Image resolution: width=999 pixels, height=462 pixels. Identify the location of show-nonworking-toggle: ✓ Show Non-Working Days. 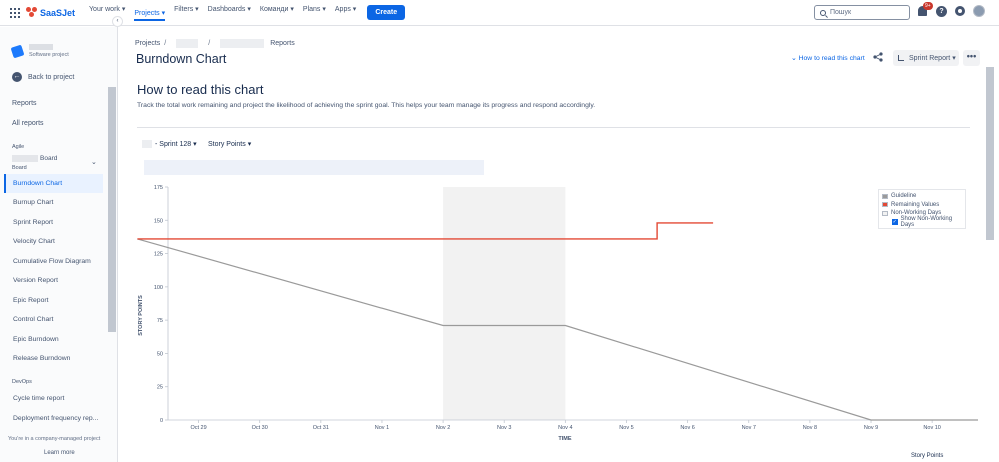
(922, 222).